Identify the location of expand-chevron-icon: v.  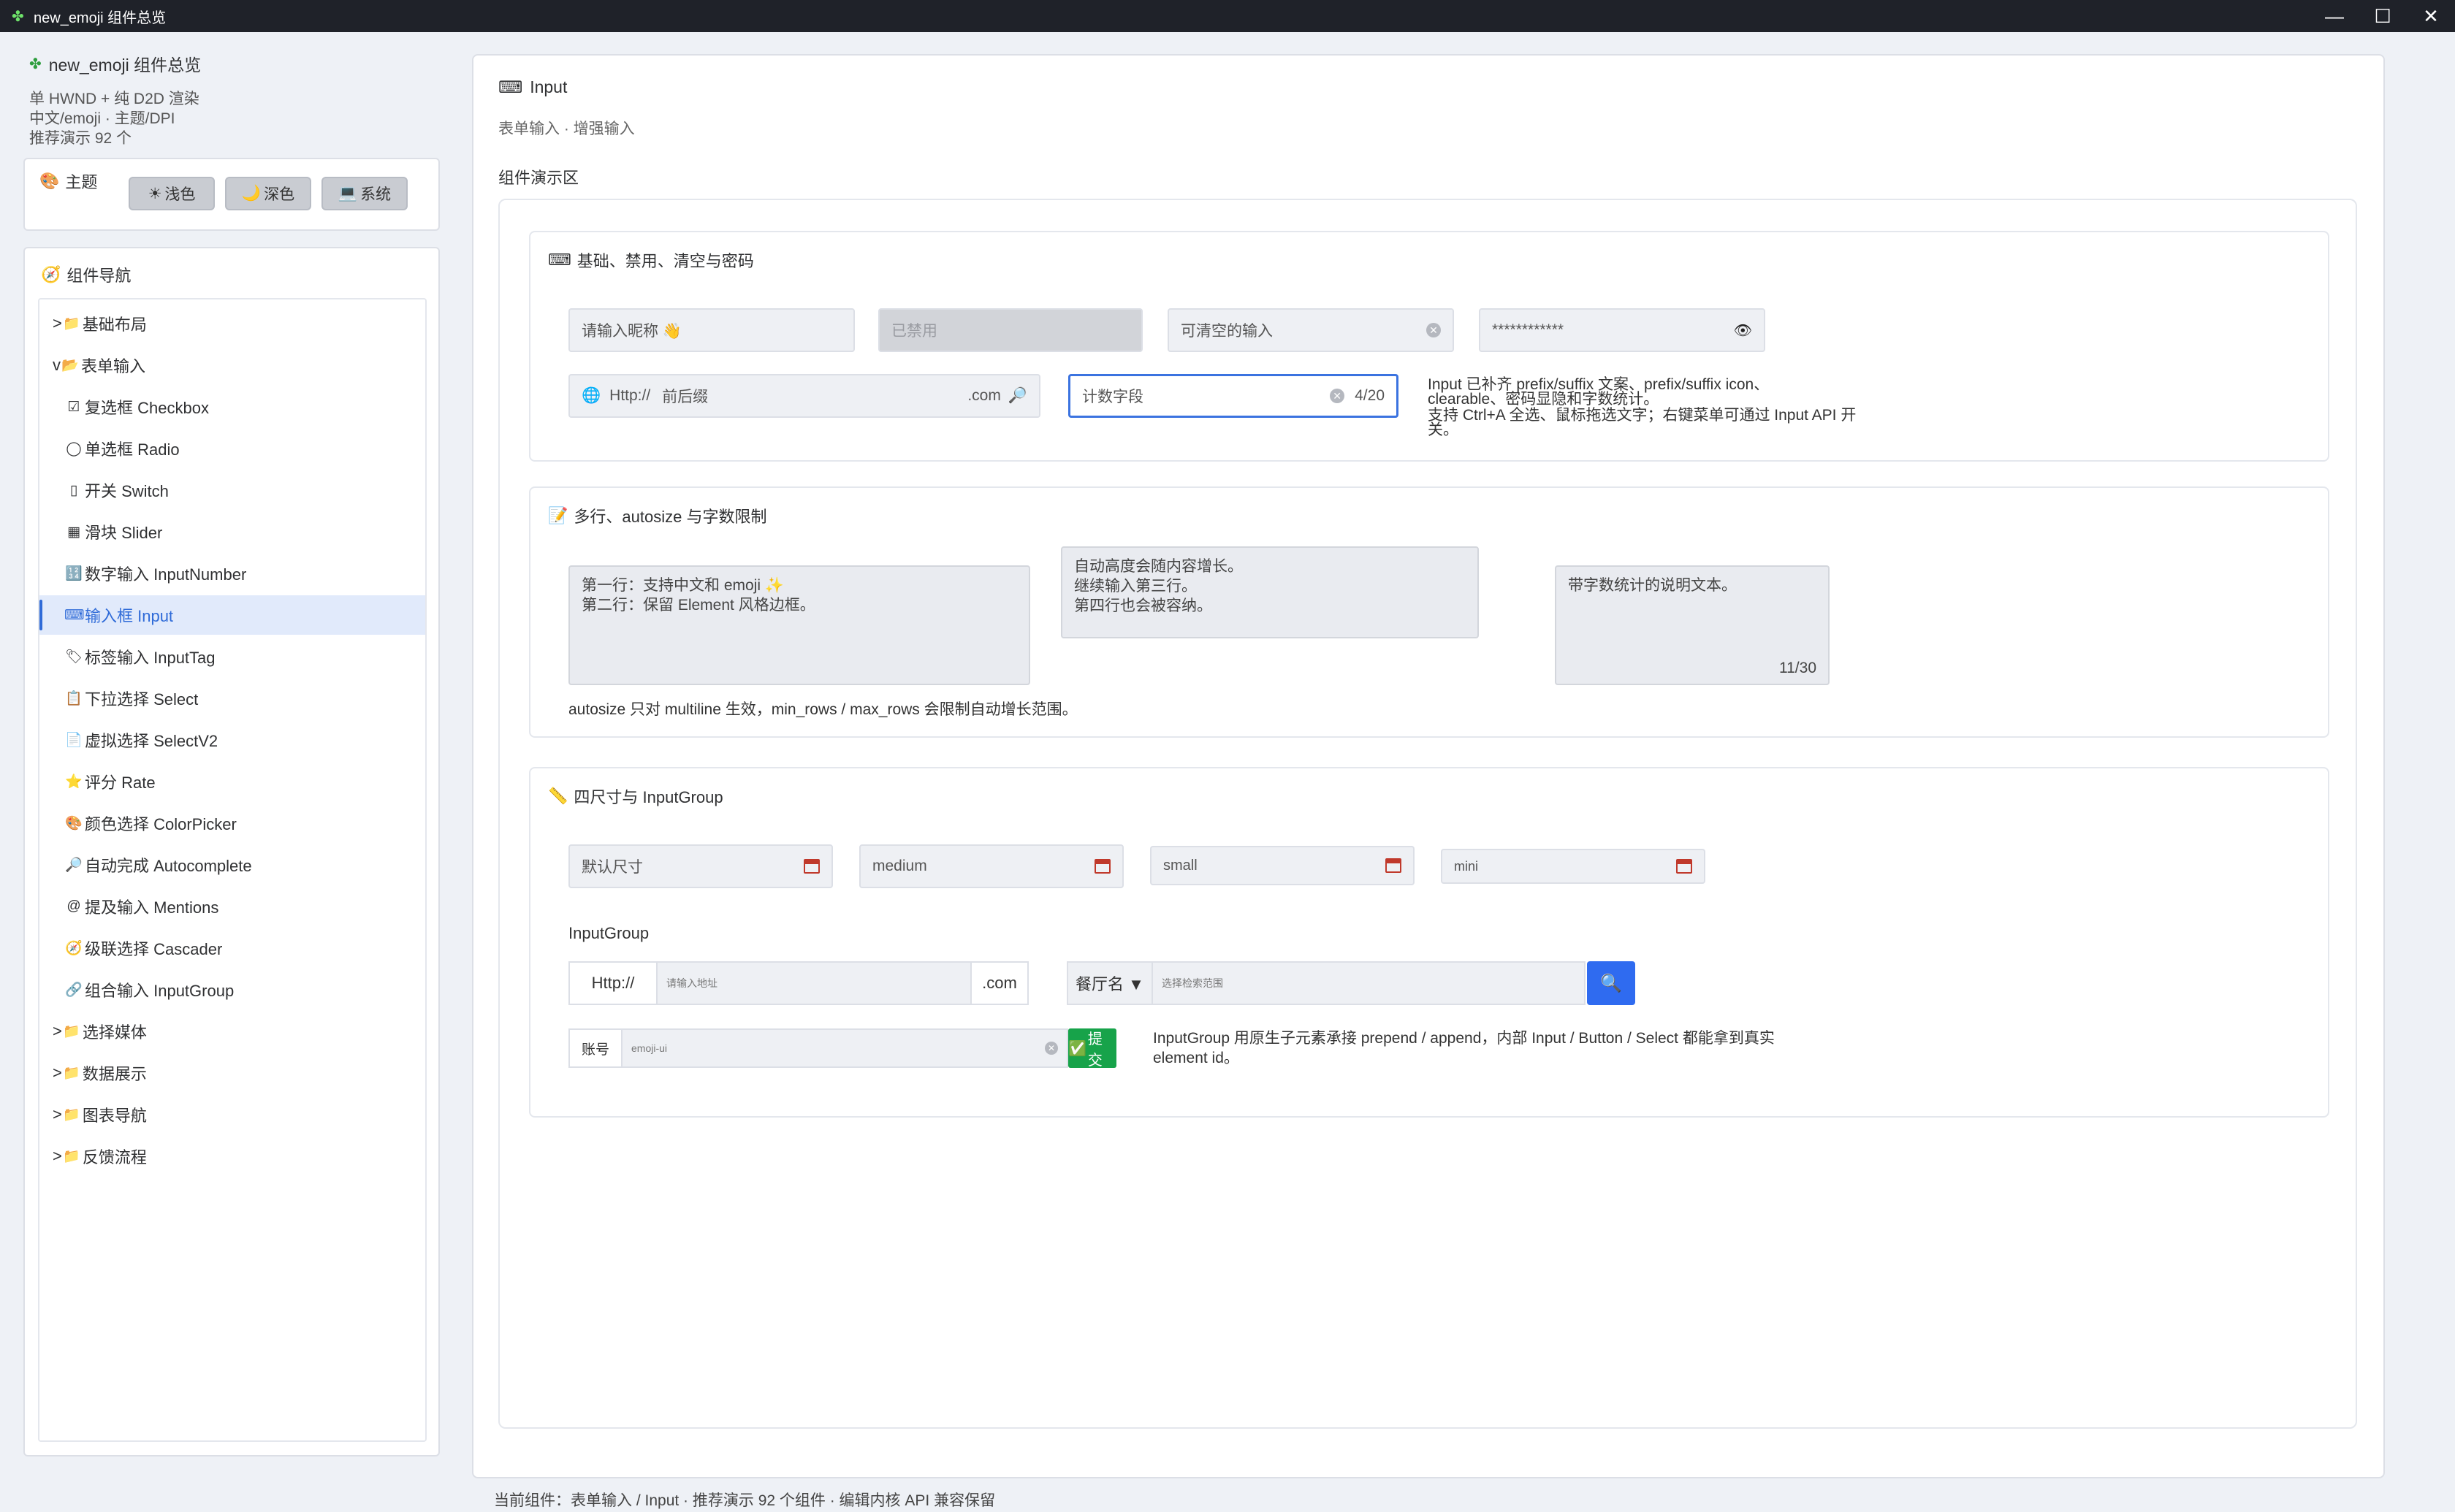
(57, 365).